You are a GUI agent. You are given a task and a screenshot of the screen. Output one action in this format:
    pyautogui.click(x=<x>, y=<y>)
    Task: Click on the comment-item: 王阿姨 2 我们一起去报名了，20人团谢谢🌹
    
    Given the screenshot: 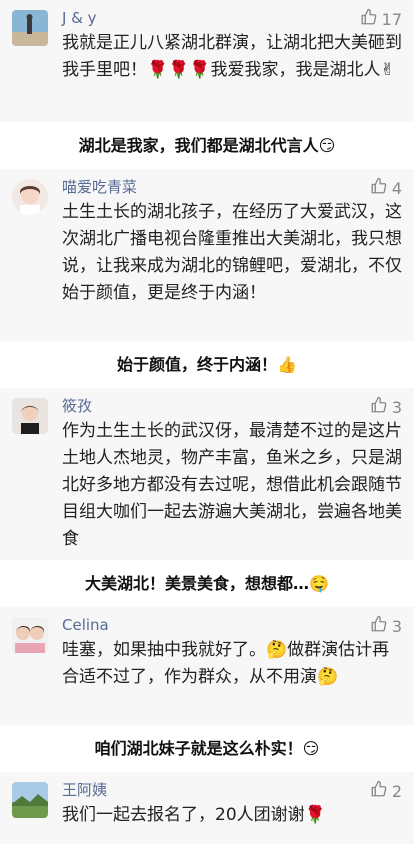 What is the action you would take?
    pyautogui.click(x=207, y=808)
    